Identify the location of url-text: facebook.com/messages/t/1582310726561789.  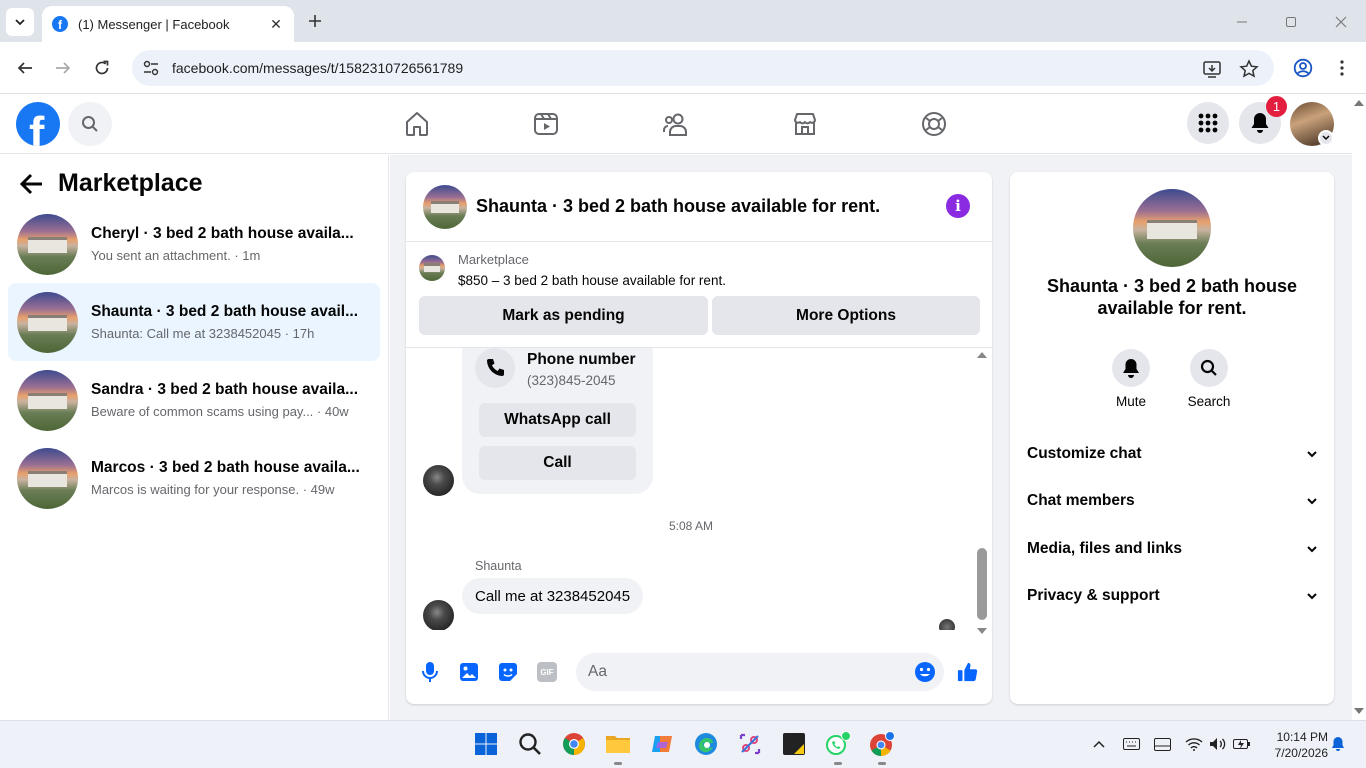
(318, 68).